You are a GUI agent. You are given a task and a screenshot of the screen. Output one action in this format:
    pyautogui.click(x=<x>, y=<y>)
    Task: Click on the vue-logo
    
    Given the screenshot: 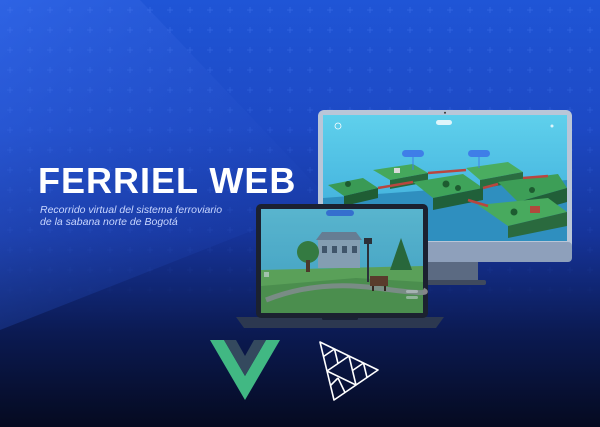 What is the action you would take?
    pyautogui.click(x=245, y=370)
    